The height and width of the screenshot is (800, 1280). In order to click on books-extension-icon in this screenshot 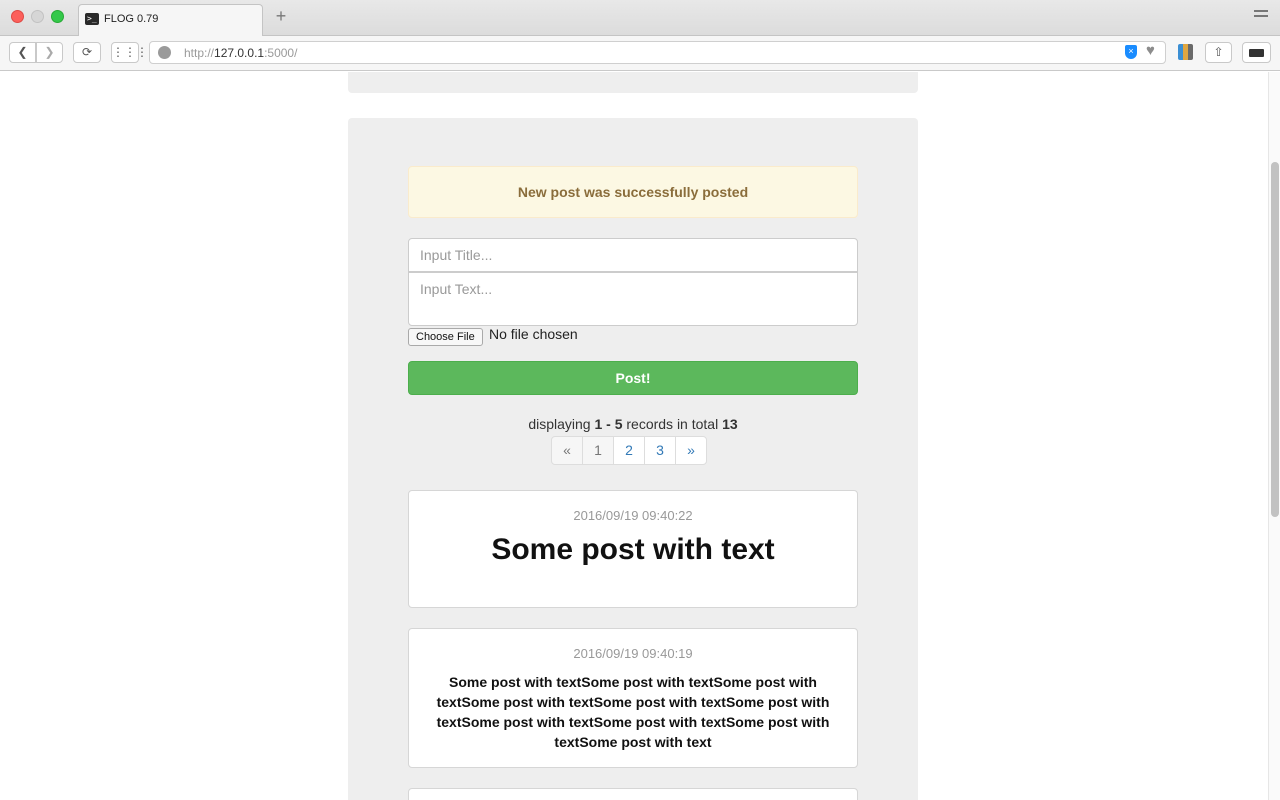, I will do `click(1185, 52)`.